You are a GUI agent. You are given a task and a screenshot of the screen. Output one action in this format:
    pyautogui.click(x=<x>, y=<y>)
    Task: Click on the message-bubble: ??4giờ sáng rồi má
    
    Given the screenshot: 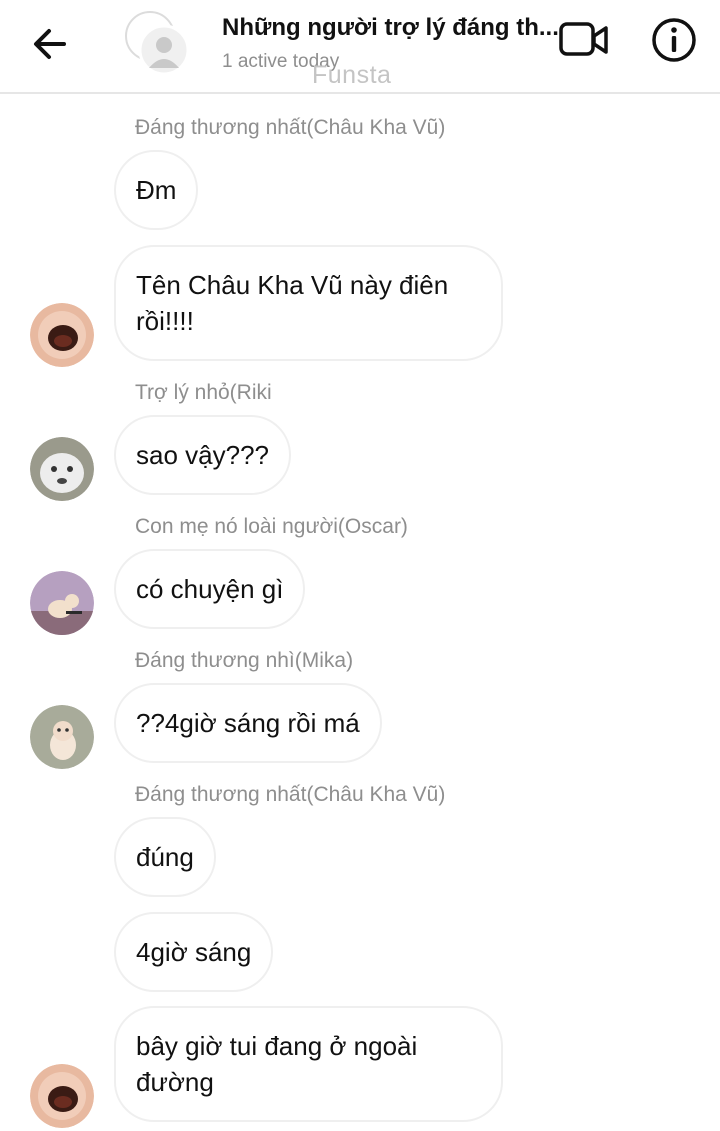 What is the action you would take?
    pyautogui.click(x=248, y=723)
    